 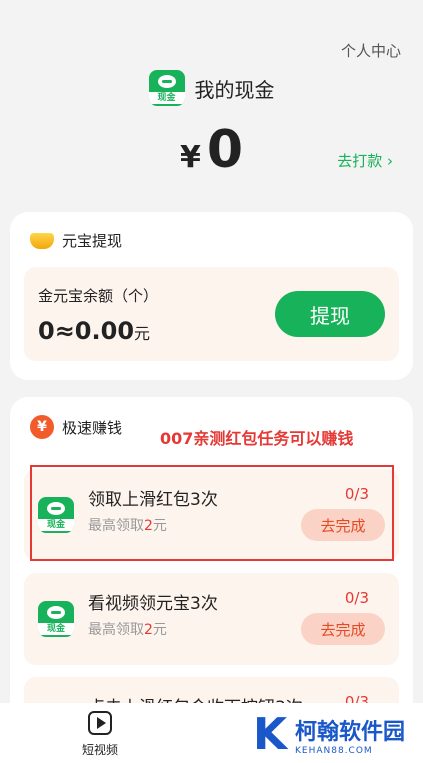 I want to click on task-item: 现金 看视频领元宝3次 最高领取2元 0/3 去完成, so click(x=211, y=619).